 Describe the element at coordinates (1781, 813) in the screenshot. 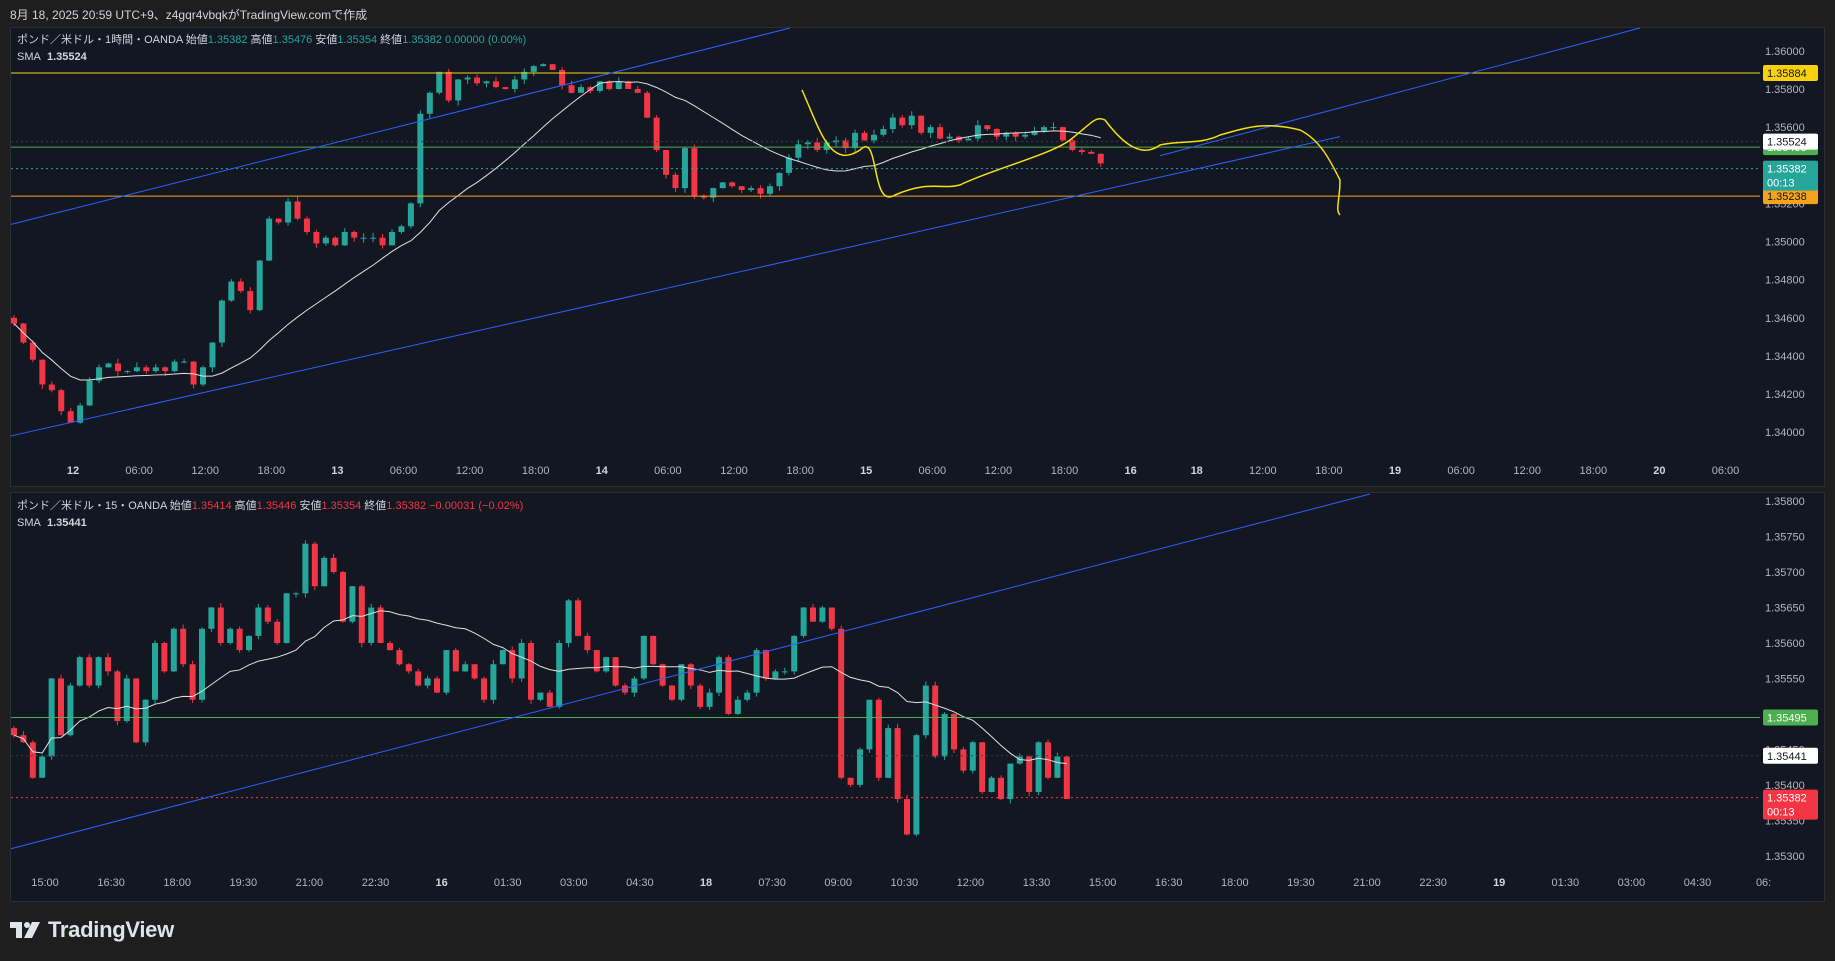

I see `price-badge-countdown: 00:13` at that location.